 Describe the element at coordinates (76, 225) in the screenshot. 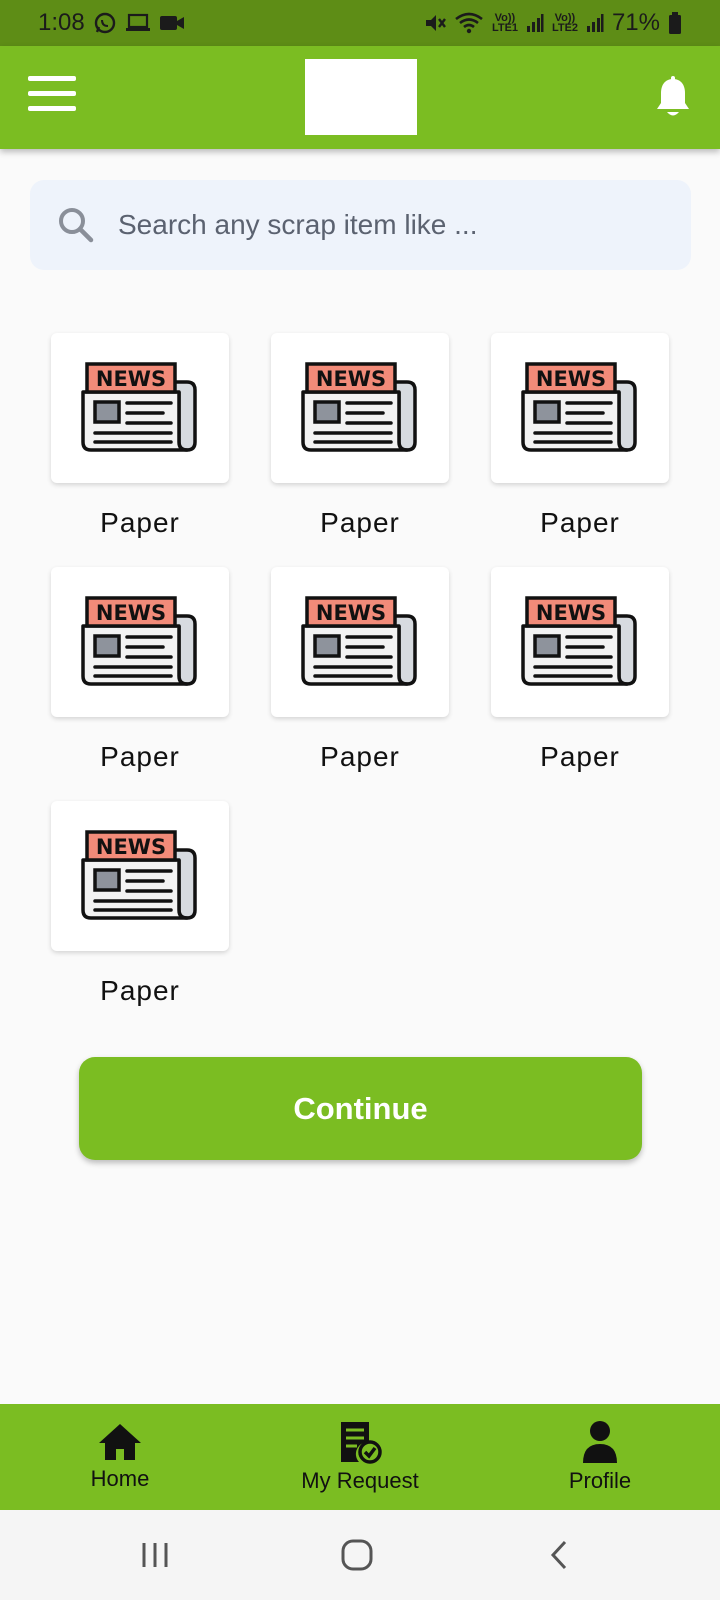

I see `search-icon` at that location.